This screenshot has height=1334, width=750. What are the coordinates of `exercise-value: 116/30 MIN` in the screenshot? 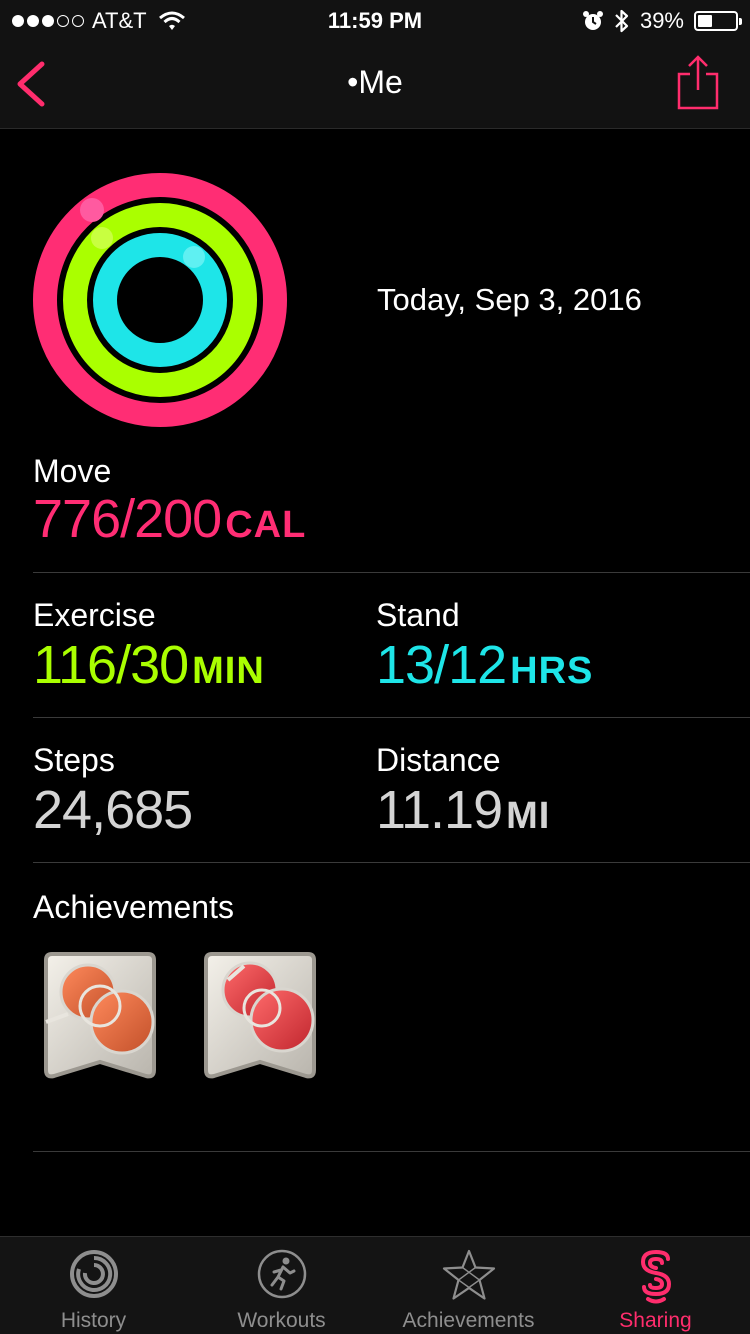 It's located at (149, 665).